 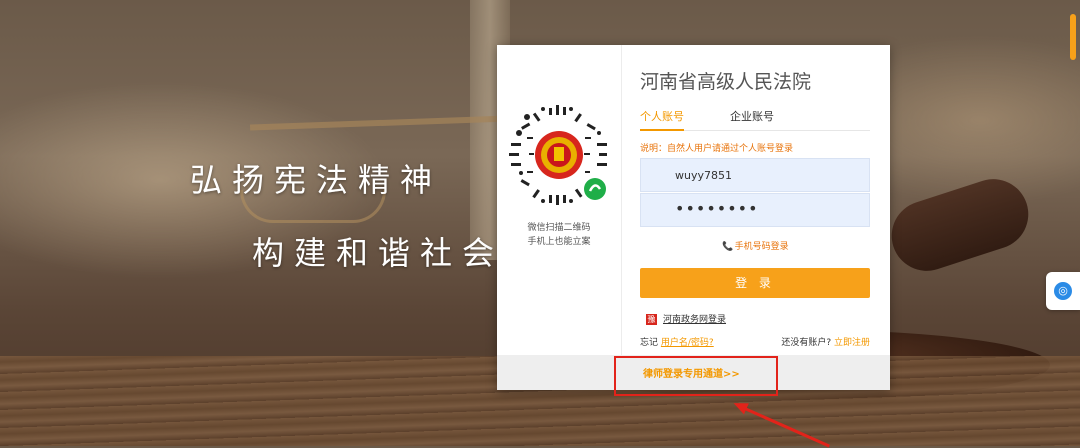 I want to click on password-value: ••••••••, so click(x=717, y=208).